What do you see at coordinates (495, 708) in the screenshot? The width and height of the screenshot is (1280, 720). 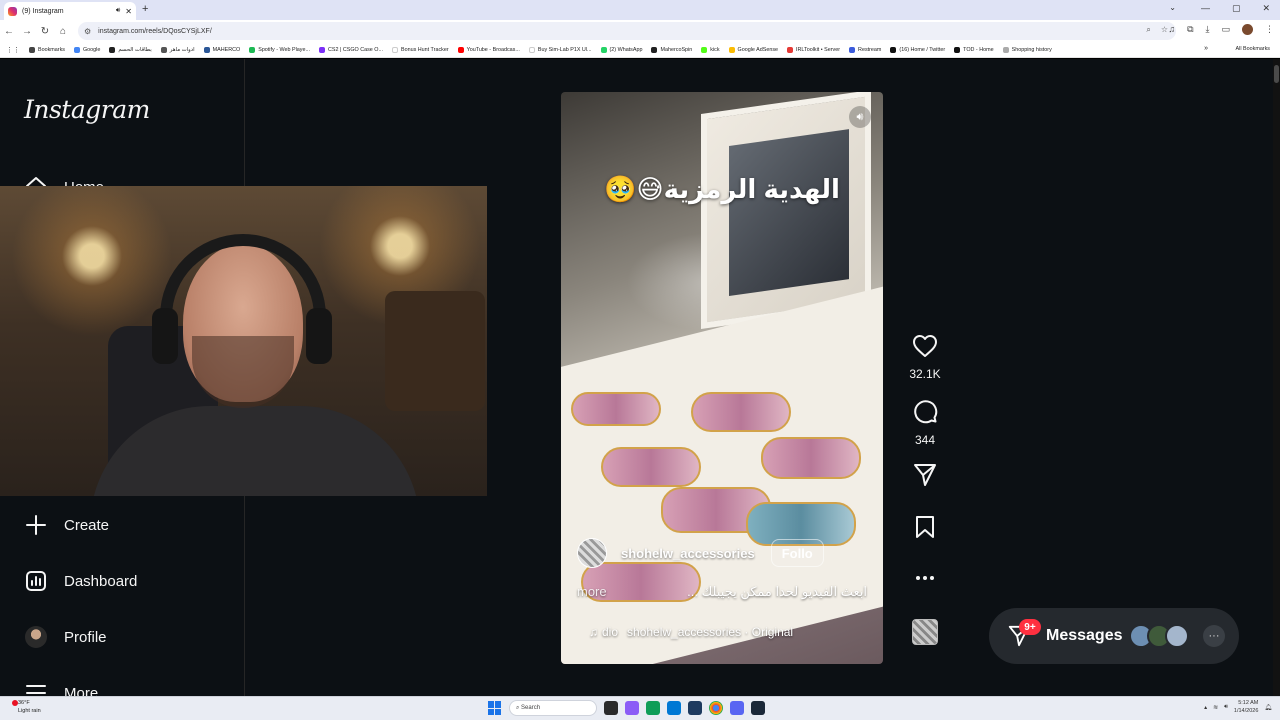 I see `windows-start-icon` at bounding box center [495, 708].